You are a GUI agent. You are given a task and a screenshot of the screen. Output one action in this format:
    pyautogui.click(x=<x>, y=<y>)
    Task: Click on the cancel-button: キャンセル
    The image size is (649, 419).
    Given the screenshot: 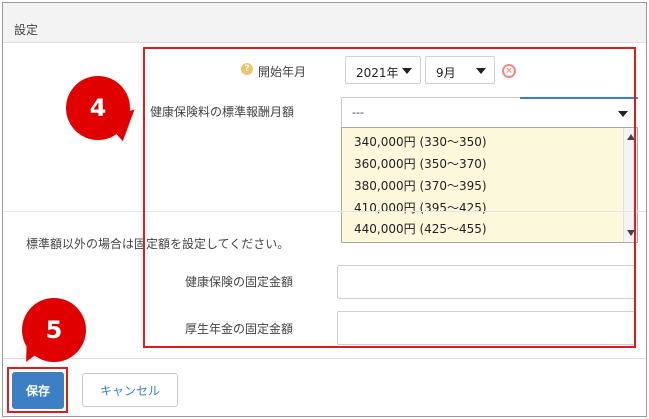 What is the action you would take?
    pyautogui.click(x=130, y=390)
    